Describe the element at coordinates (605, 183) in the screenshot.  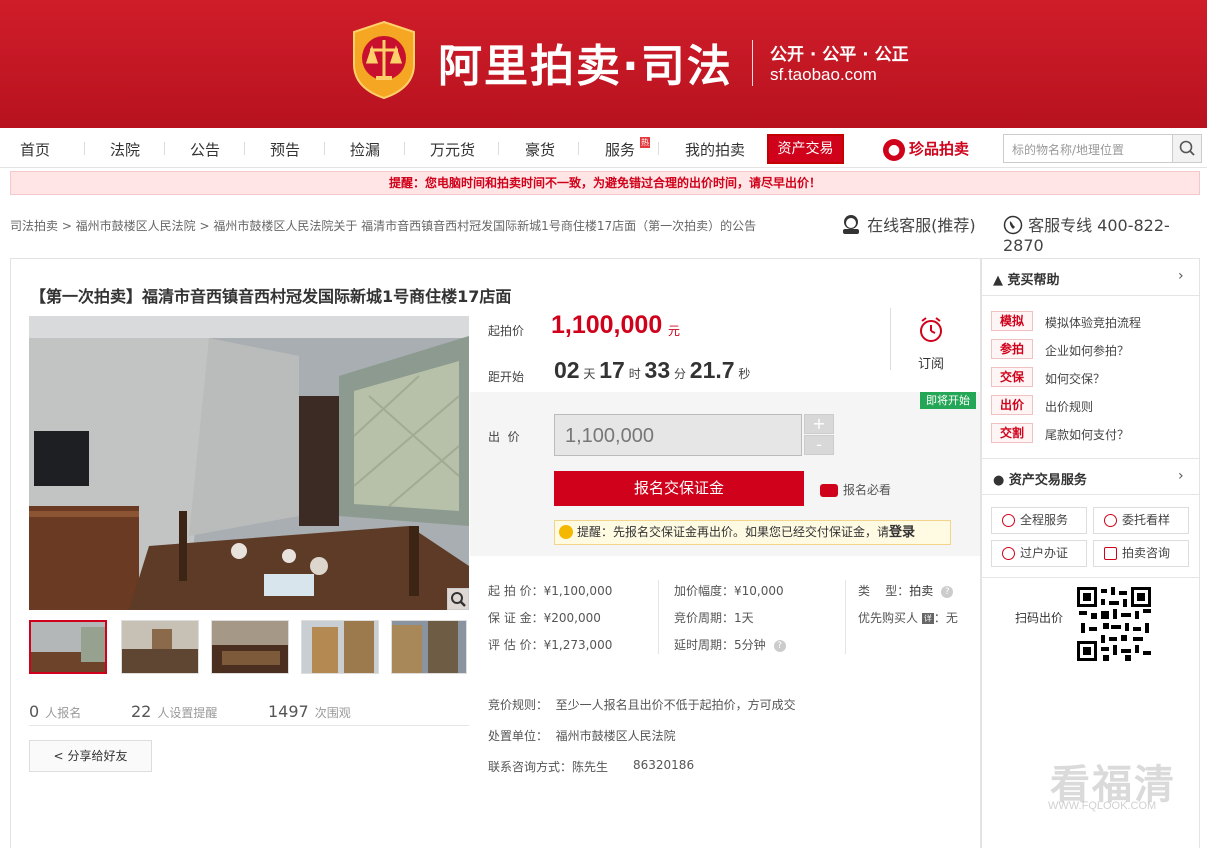
I see `time-warning-banner: 提醒：您电脑时间和拍卖时间不一致，为避免错过合理的出价时间，请尽早出价！` at that location.